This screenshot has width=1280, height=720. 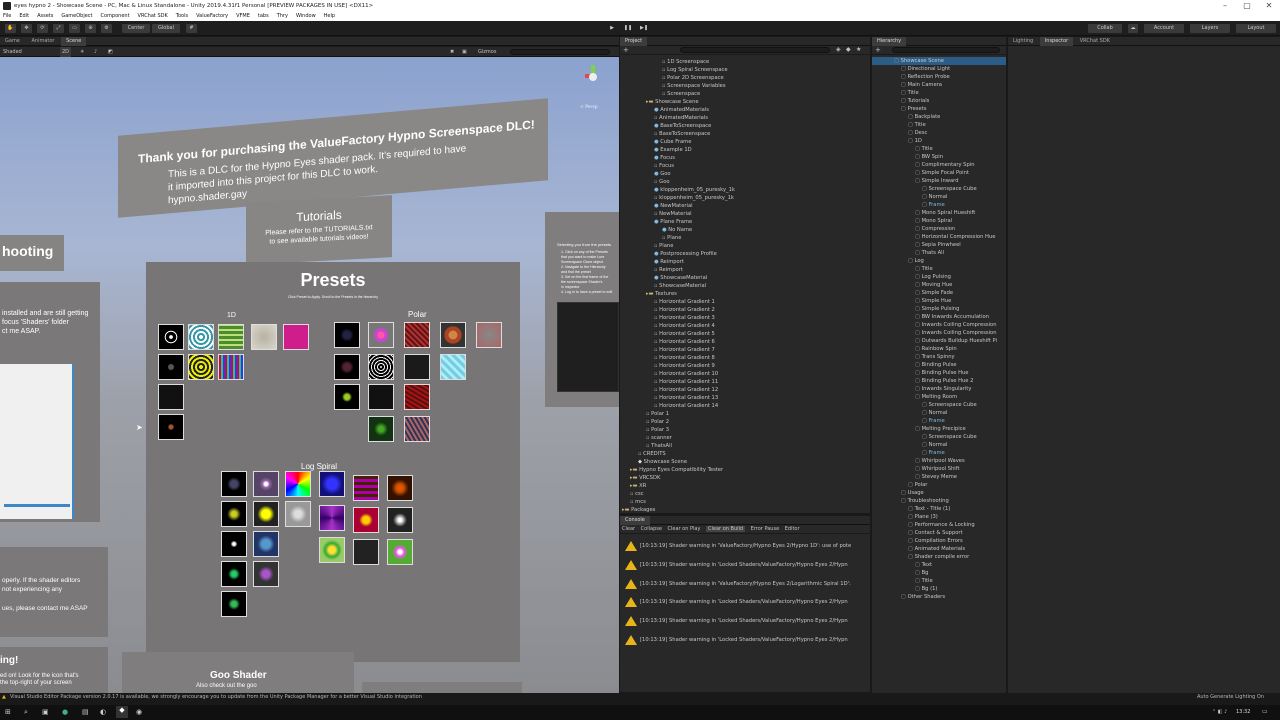 I want to click on project-item: ▫ Polar 2D Screenspace, so click(x=745, y=78).